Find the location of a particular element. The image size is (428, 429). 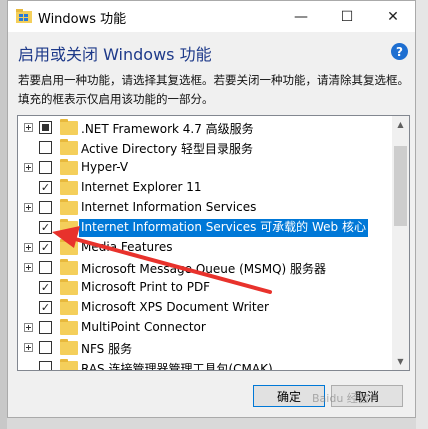

background-left is located at coordinates (3, 214).